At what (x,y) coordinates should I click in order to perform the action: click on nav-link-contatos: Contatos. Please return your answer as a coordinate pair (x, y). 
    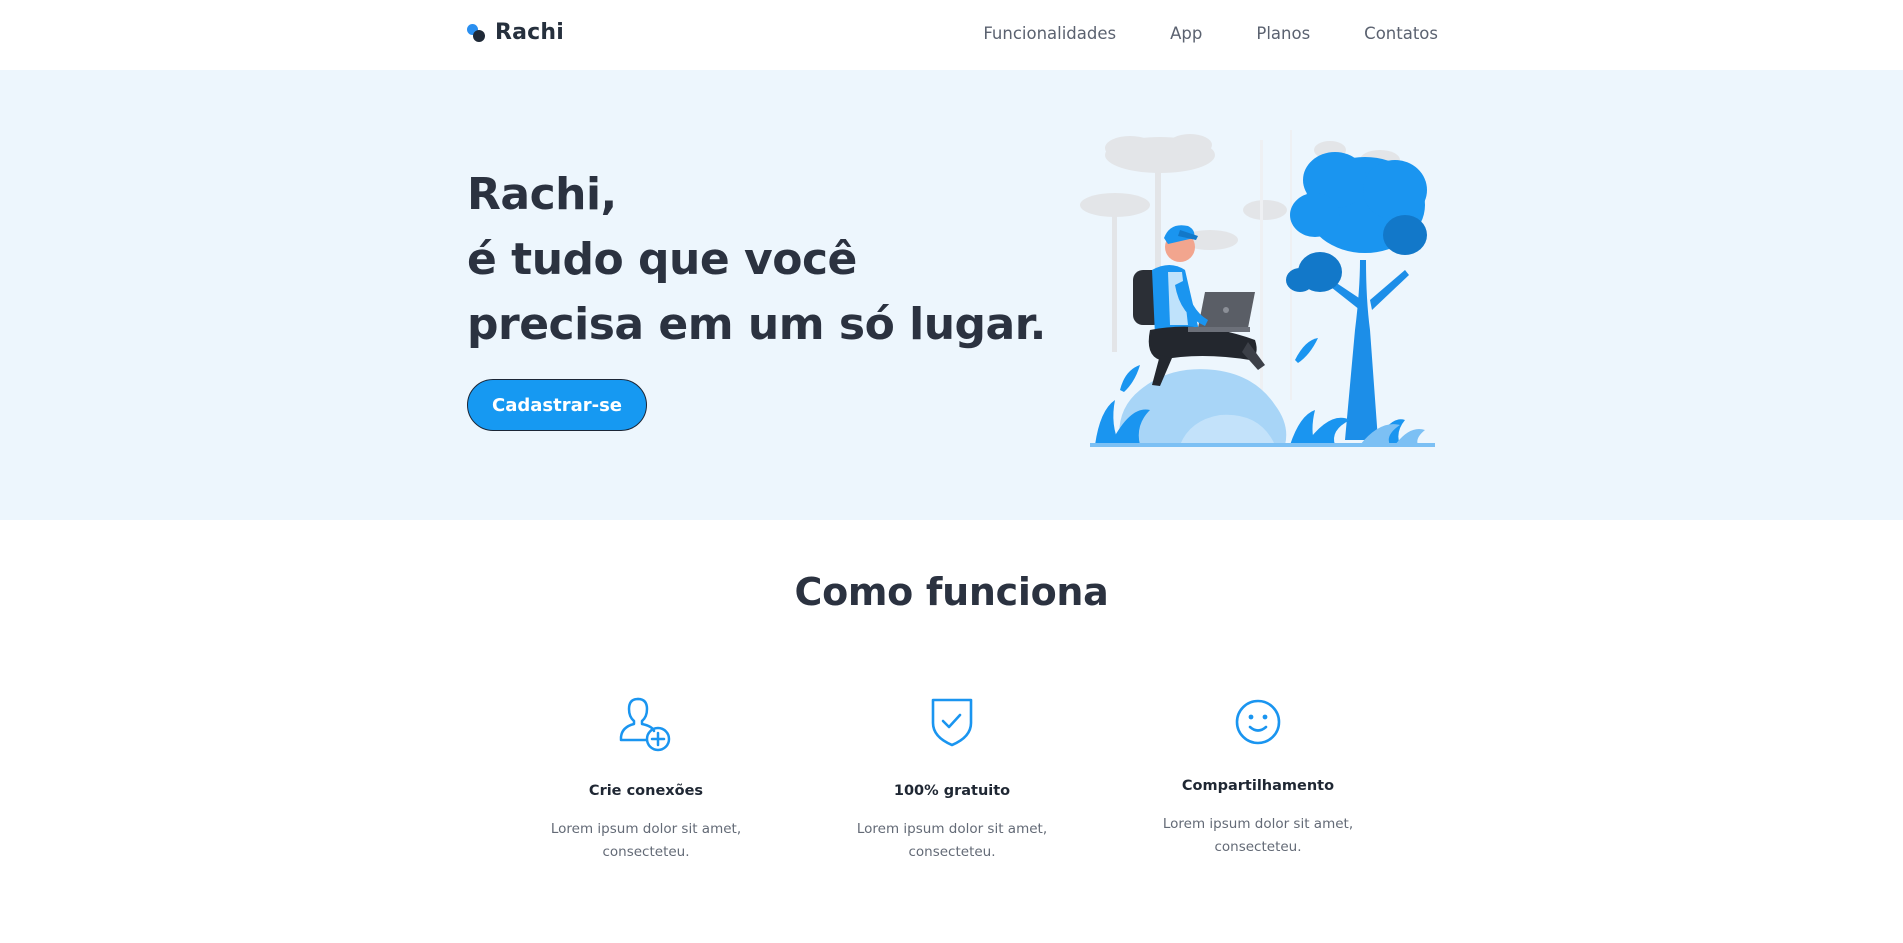
    Looking at the image, I should click on (1401, 34).